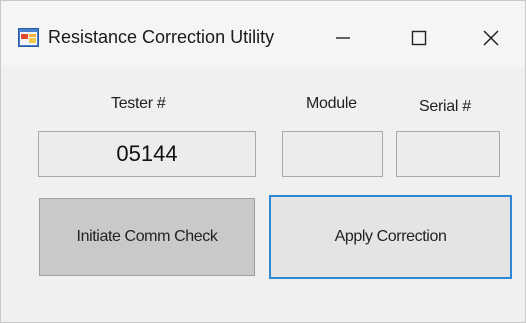 The image size is (526, 323). What do you see at coordinates (332, 154) in the screenshot?
I see `module-field` at bounding box center [332, 154].